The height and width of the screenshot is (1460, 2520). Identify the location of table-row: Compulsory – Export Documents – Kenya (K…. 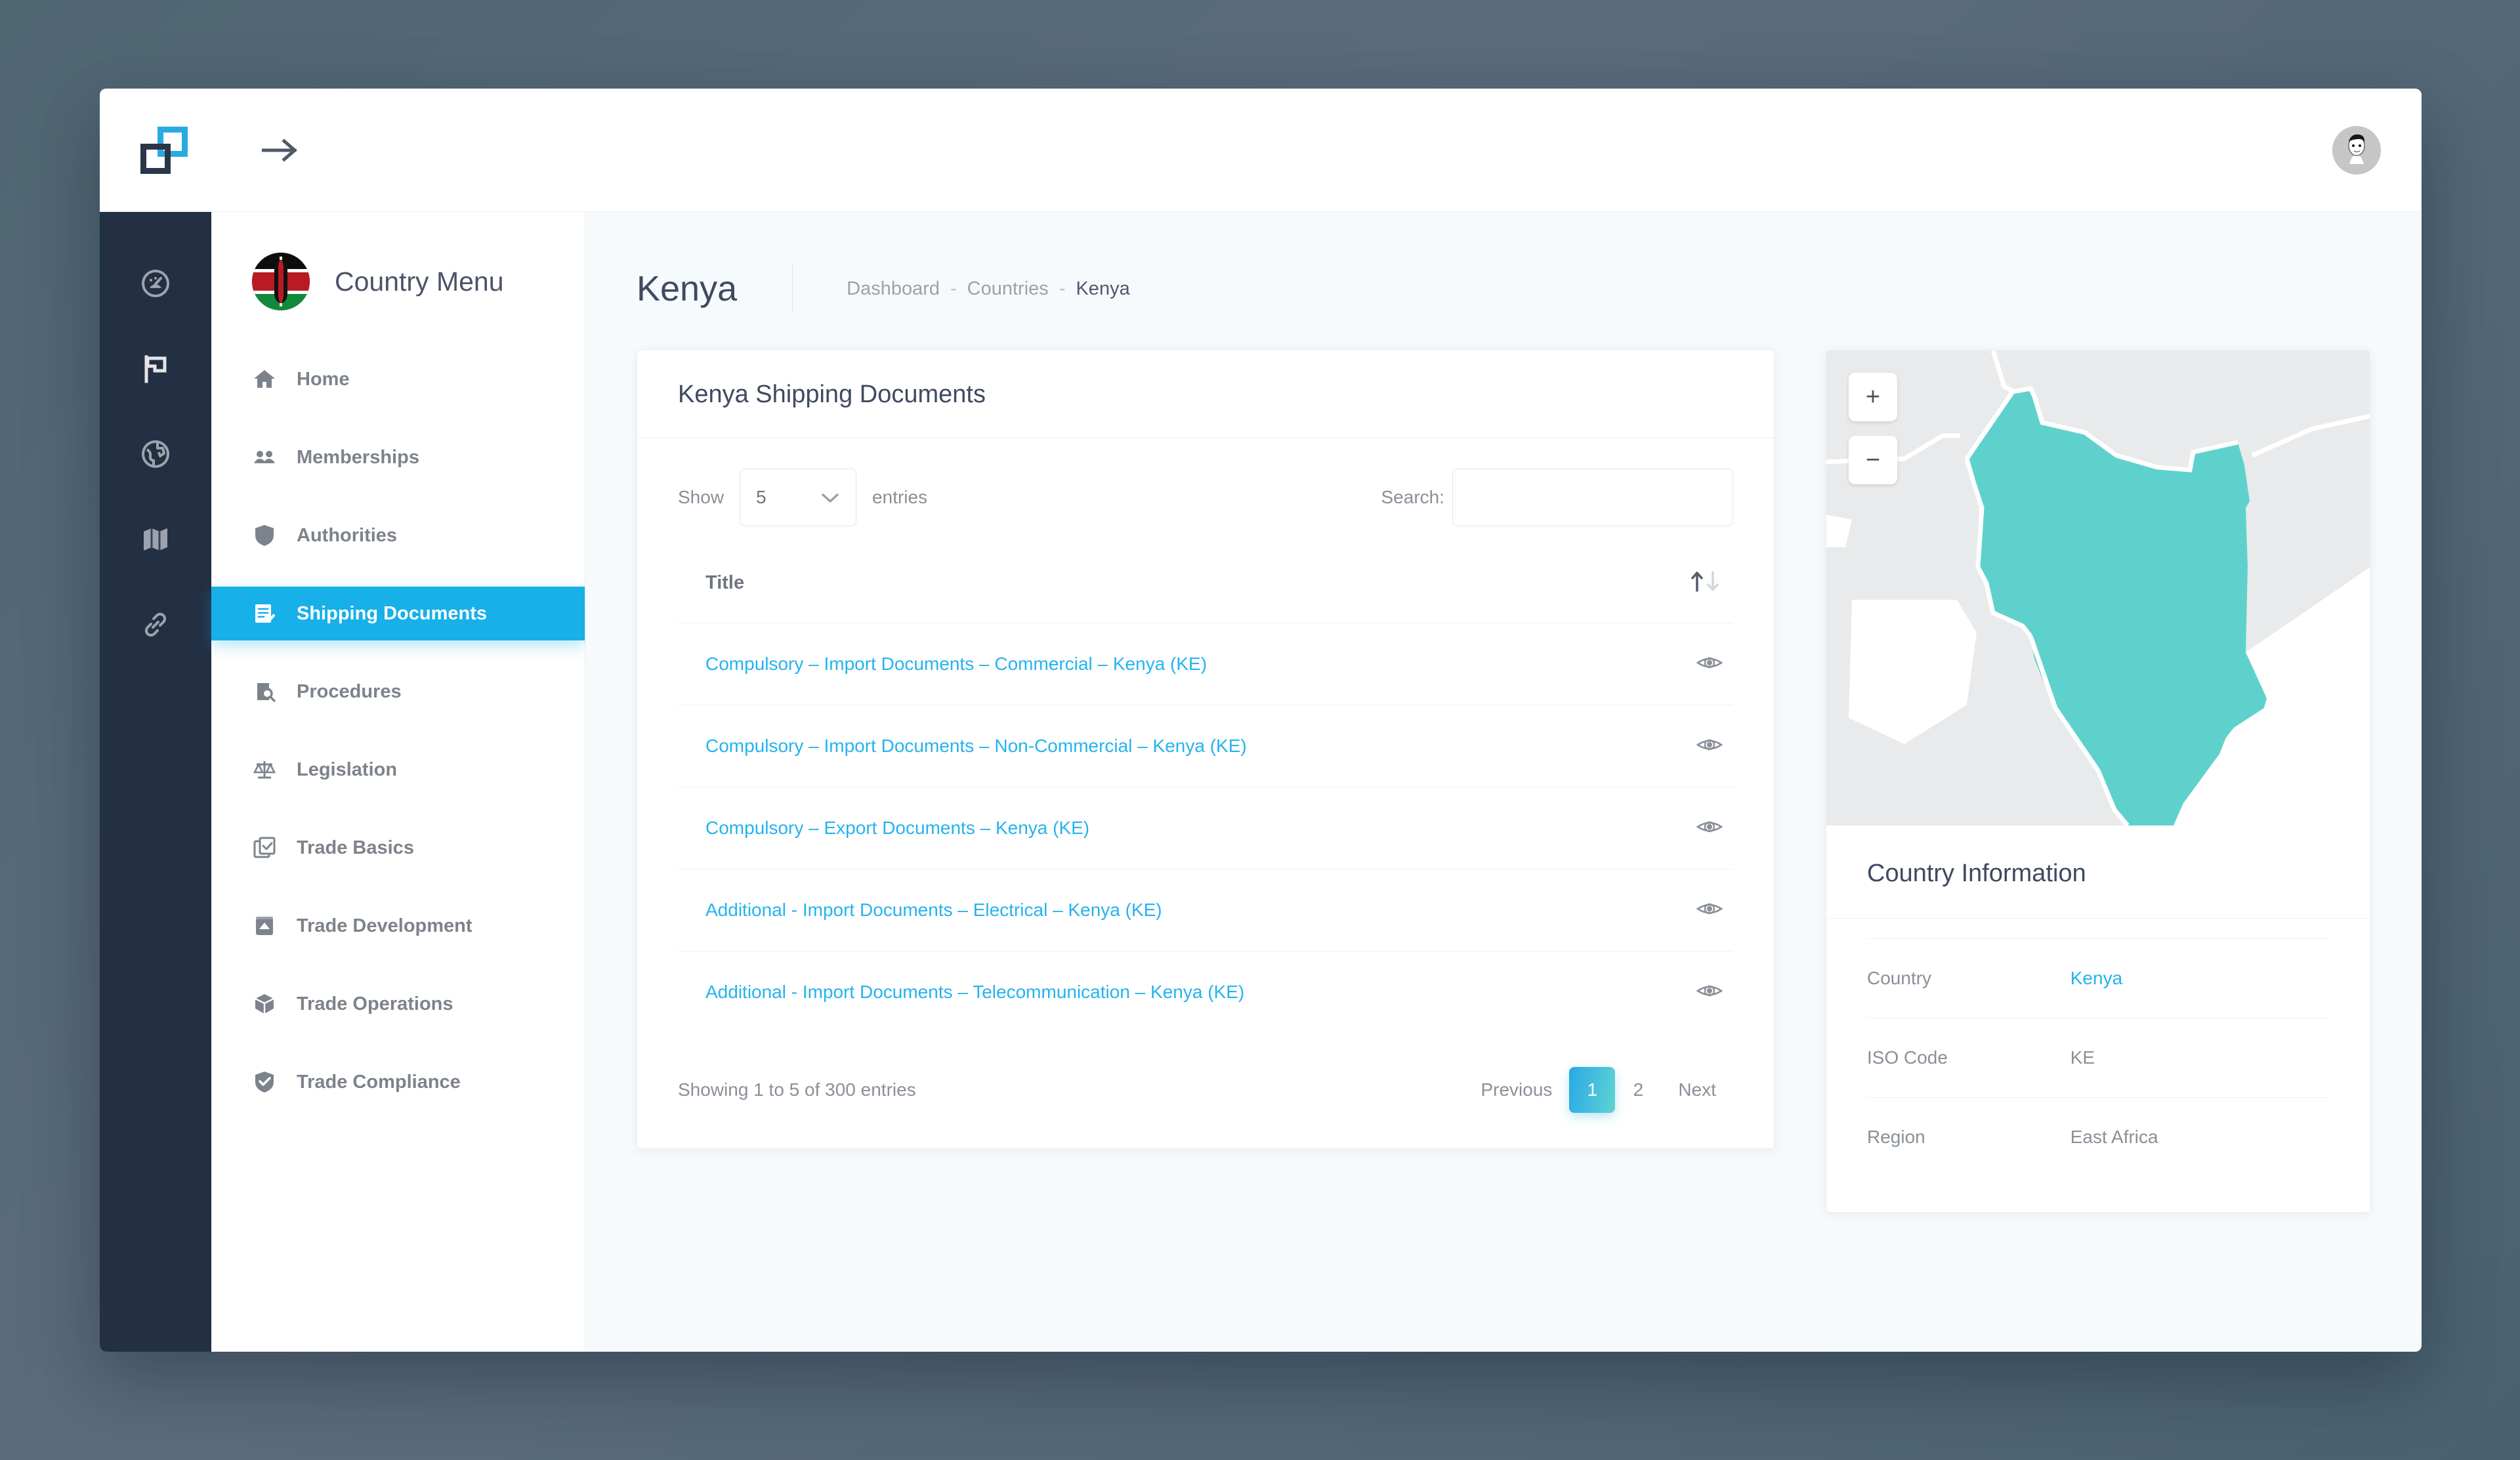
(1205, 828).